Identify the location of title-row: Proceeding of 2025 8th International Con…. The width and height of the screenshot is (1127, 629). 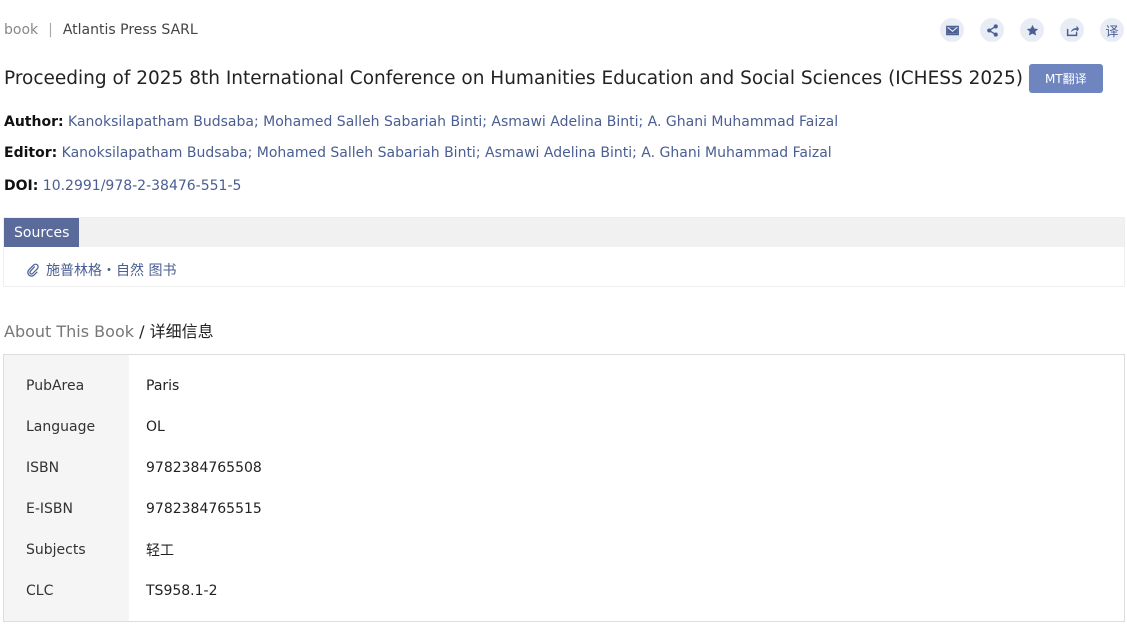
(553, 78).